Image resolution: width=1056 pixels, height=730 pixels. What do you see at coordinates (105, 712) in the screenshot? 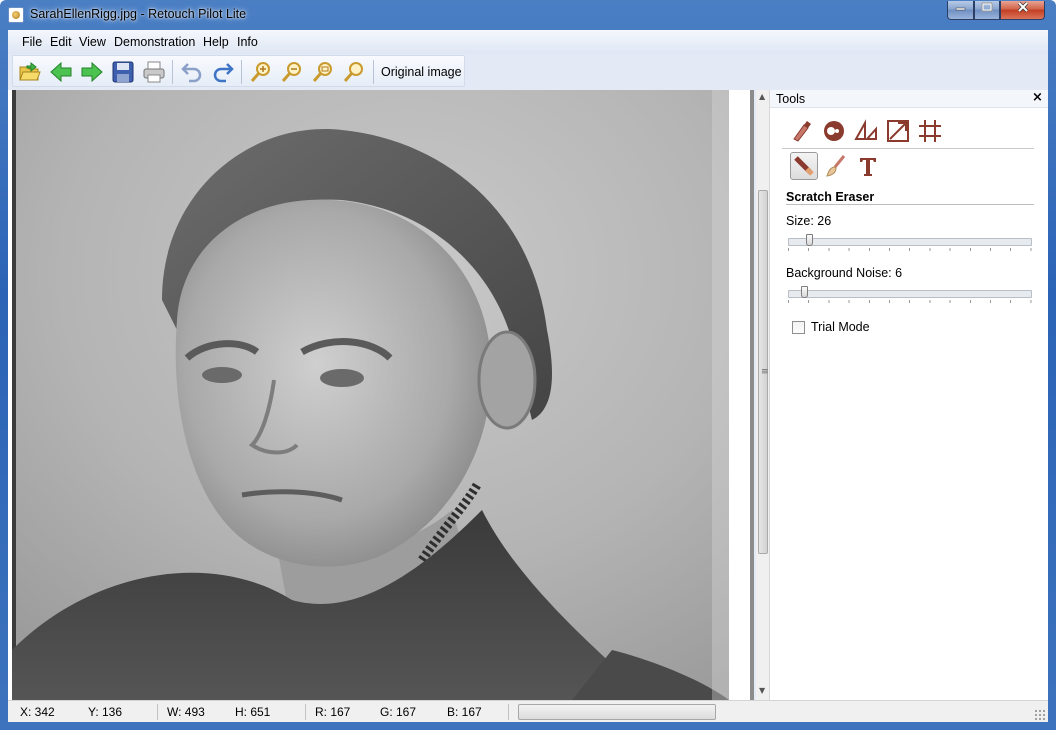
I see `status-y: Y: 136` at bounding box center [105, 712].